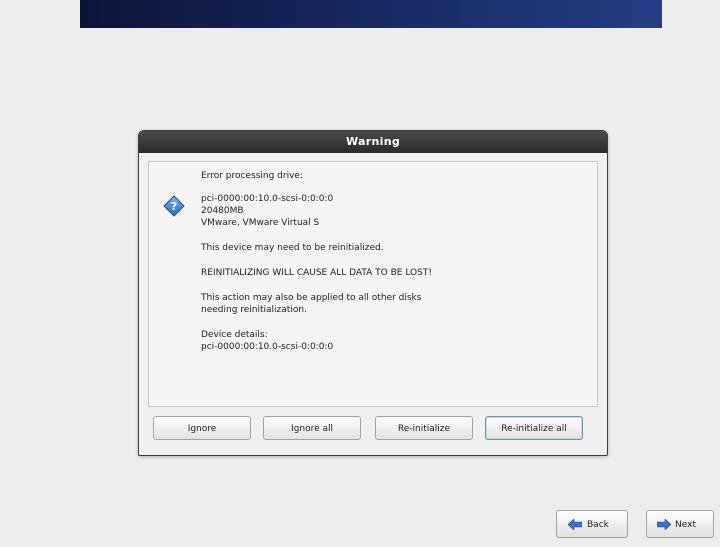 This screenshot has width=720, height=547. What do you see at coordinates (664, 524) in the screenshot?
I see `arrow-right-icon` at bounding box center [664, 524].